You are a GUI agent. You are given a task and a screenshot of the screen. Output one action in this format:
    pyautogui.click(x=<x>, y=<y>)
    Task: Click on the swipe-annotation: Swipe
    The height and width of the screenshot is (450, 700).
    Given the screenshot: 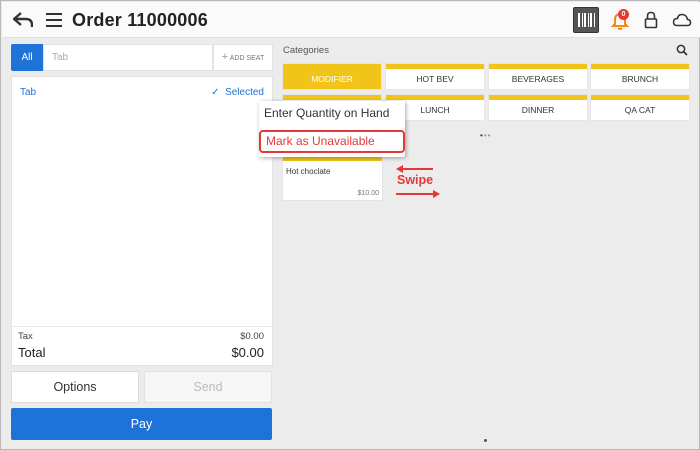 What is the action you would take?
    pyautogui.click(x=415, y=180)
    